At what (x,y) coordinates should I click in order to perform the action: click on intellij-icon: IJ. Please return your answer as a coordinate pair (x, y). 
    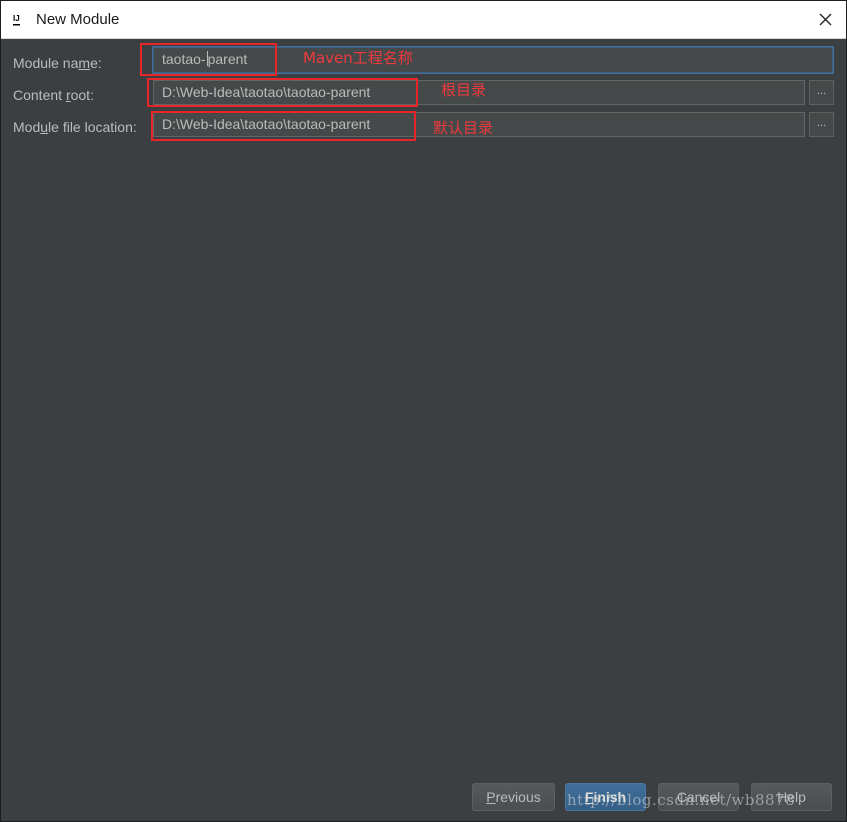
    Looking at the image, I should click on (19, 19).